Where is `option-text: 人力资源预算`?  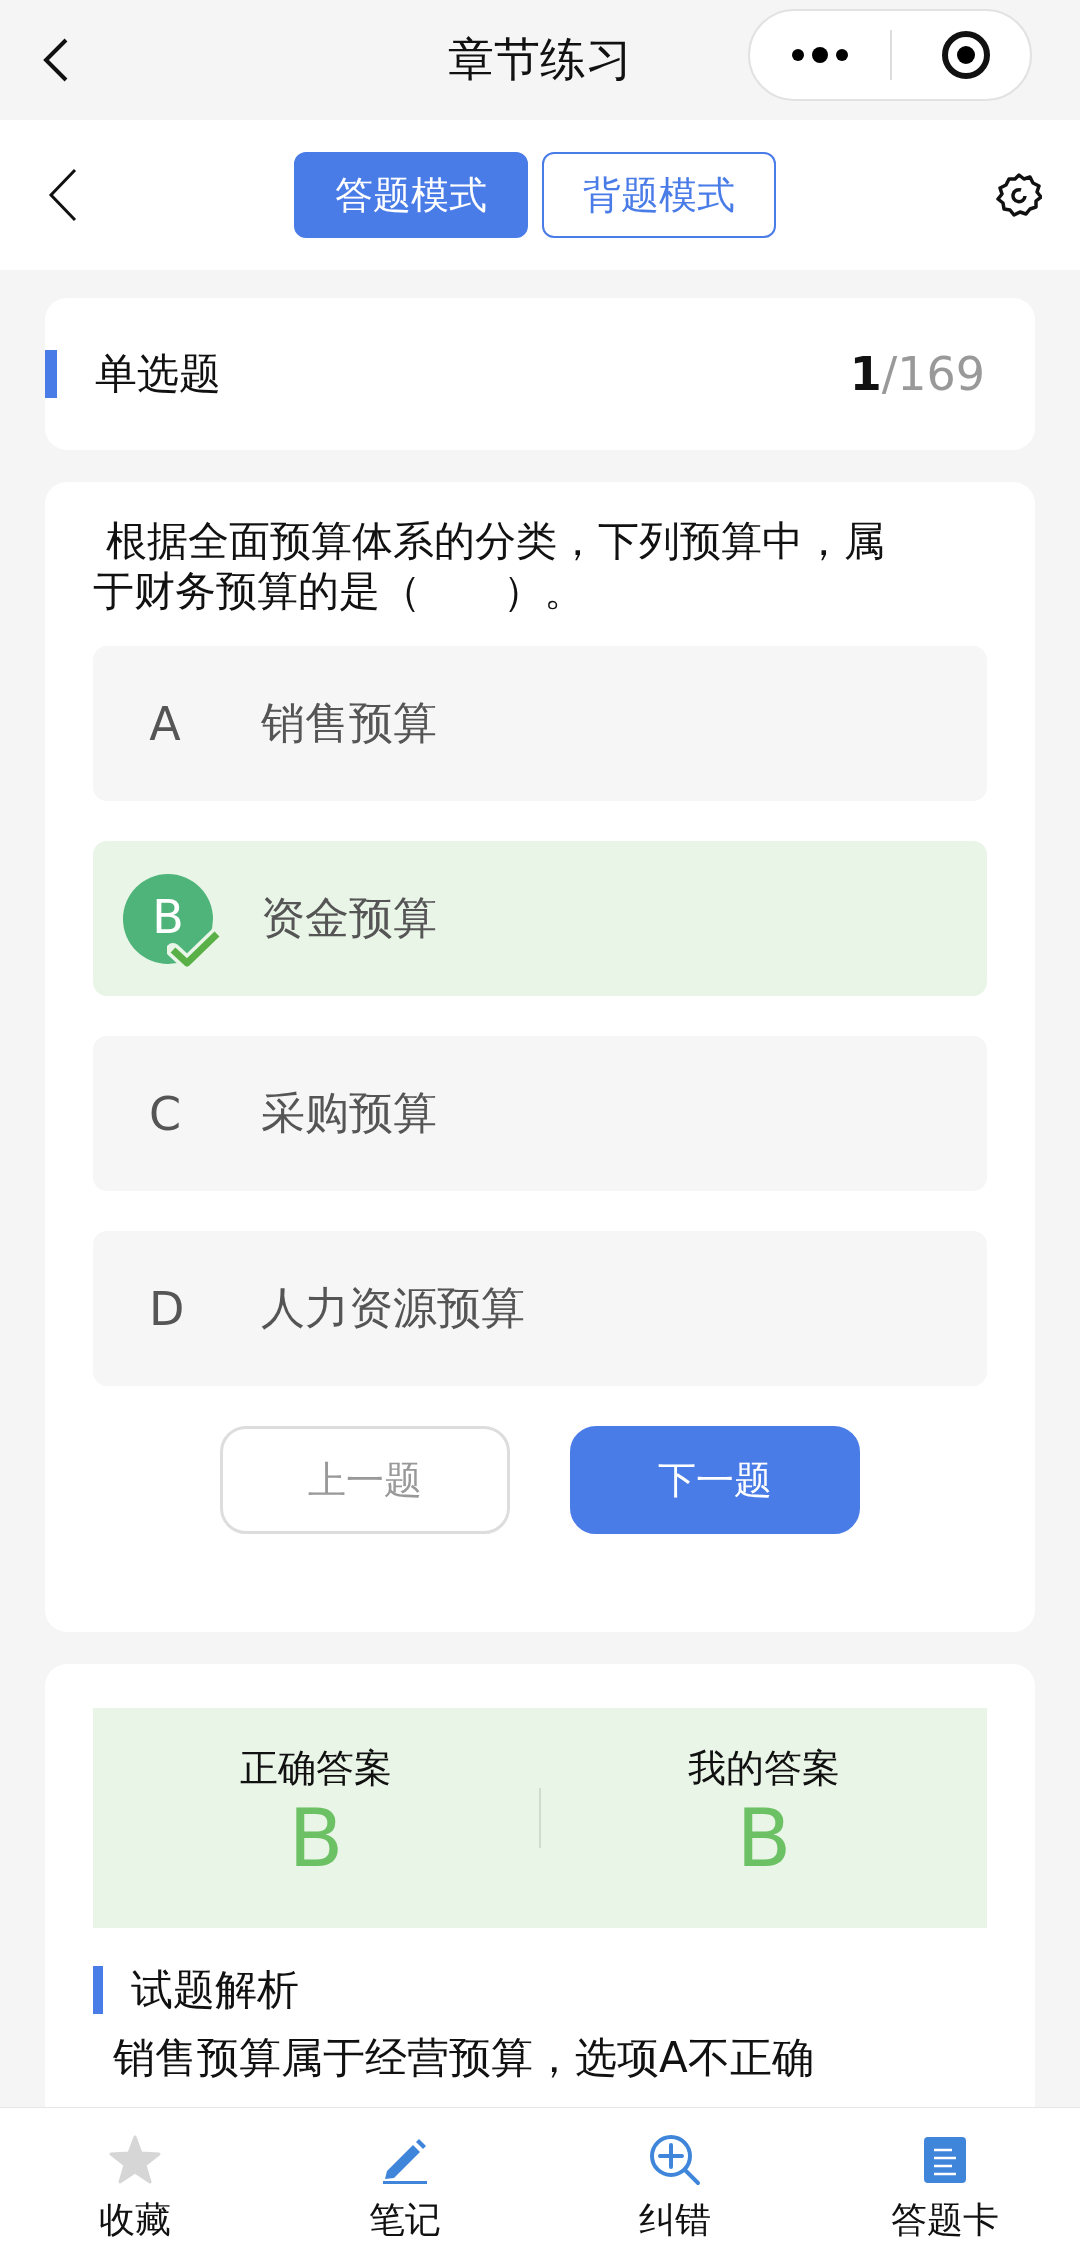
option-text: 人力资源预算 is located at coordinates (393, 1308).